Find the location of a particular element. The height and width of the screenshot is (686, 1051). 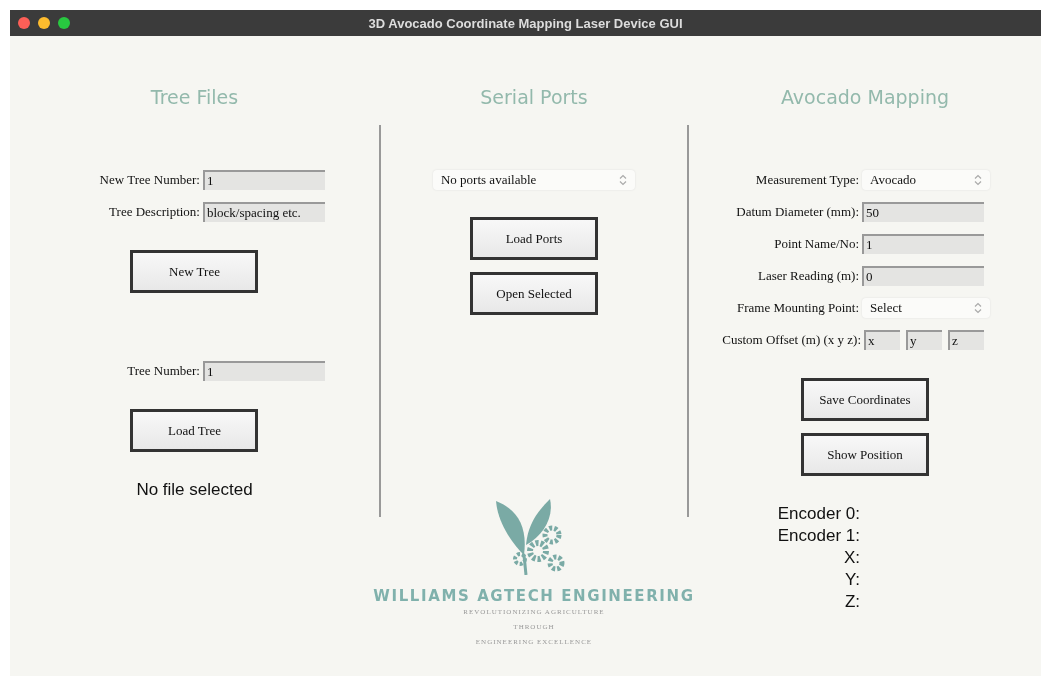

window-title: 3D Avocado Coordinate Mapping Laser Device GUI is located at coordinates (525, 23).